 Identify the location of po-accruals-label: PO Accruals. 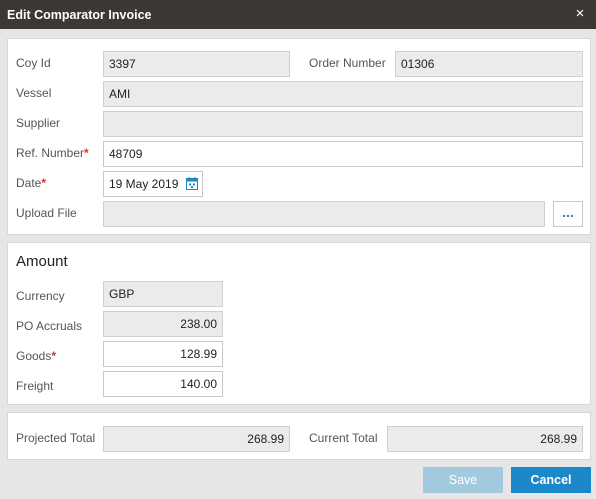
(49, 326).